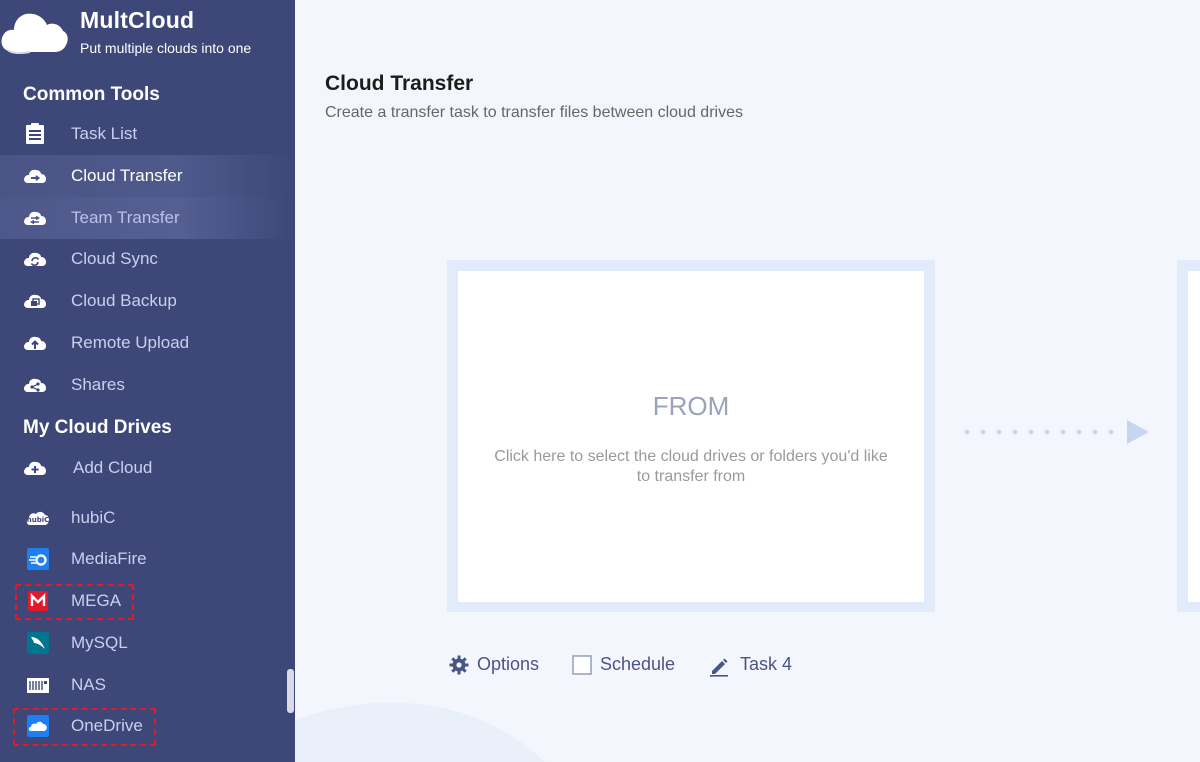 The height and width of the screenshot is (762, 1200). What do you see at coordinates (113, 467) in the screenshot?
I see `add-cloud-label: Add Cloud` at bounding box center [113, 467].